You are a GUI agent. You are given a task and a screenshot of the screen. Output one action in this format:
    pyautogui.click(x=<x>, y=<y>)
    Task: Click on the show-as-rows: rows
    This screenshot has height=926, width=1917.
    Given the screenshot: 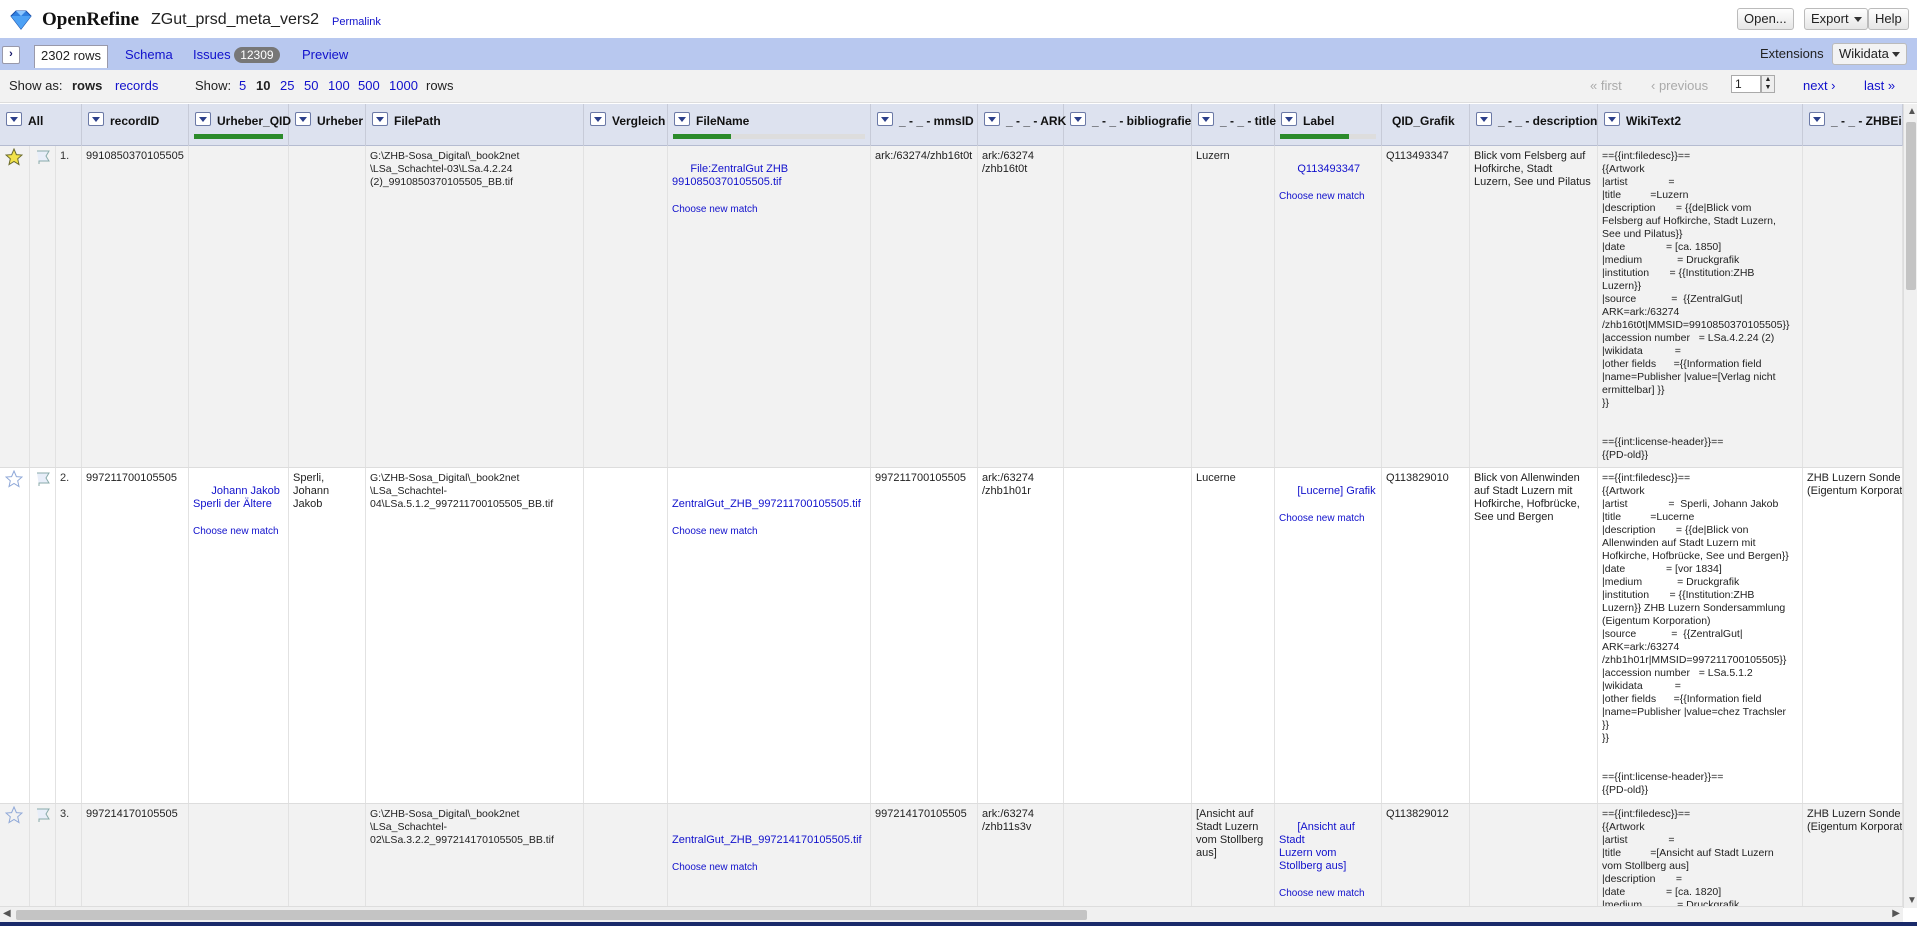 What is the action you would take?
    pyautogui.click(x=87, y=85)
    